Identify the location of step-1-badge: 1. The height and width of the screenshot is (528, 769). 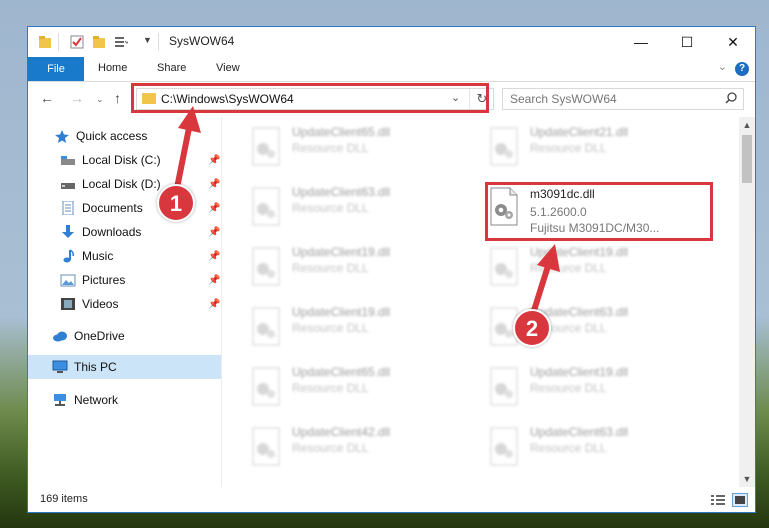
(176, 203).